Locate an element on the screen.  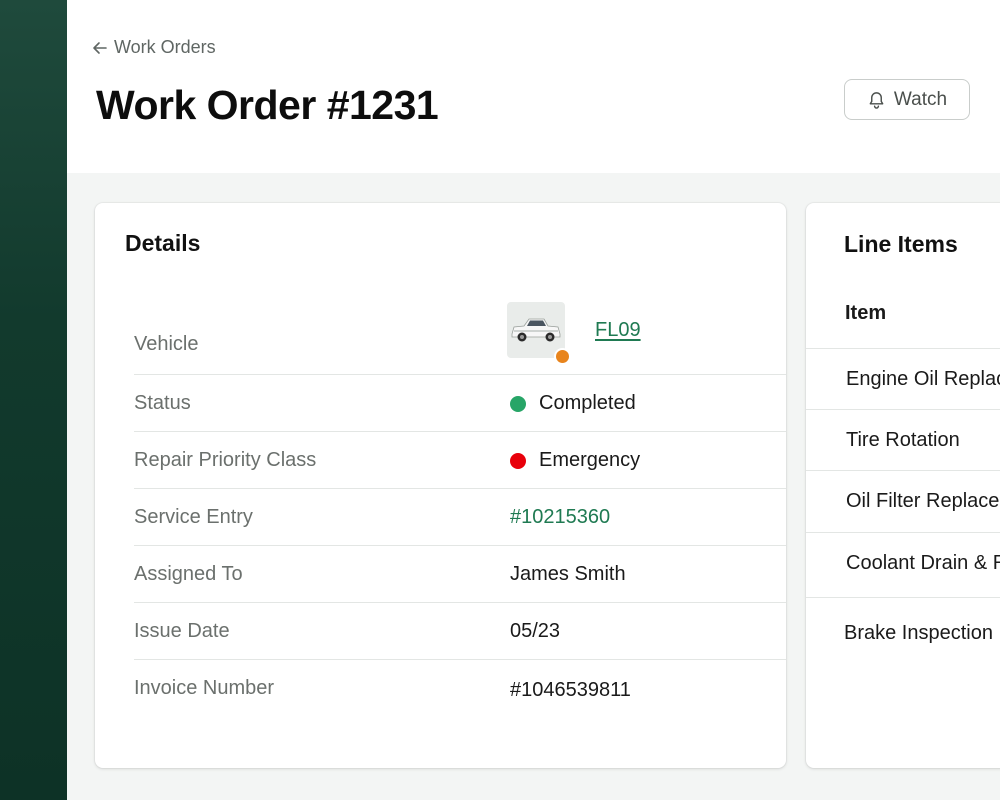
line-item-label: Engine Oil Replacement is located at coordinates (923, 379).